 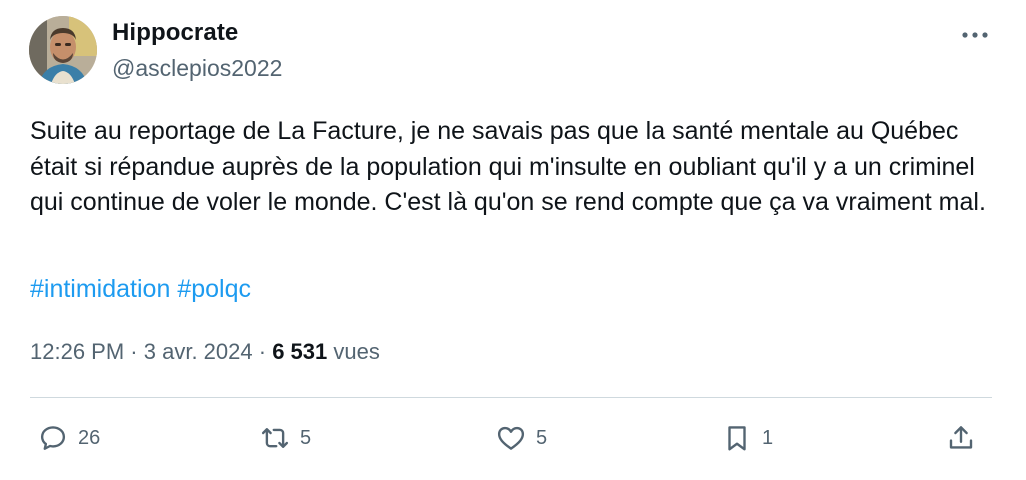 I want to click on avatar, so click(x=63, y=50).